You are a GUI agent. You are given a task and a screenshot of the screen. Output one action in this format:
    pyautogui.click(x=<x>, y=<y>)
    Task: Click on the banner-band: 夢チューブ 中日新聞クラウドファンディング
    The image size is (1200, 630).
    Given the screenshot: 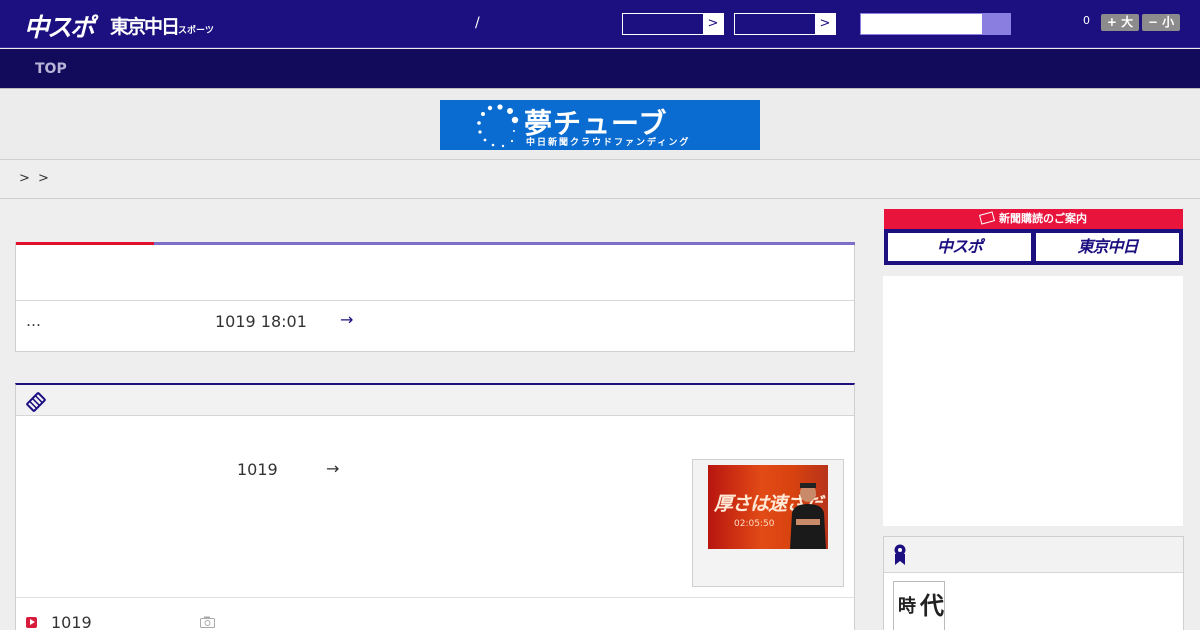 What is the action you would take?
    pyautogui.click(x=600, y=125)
    